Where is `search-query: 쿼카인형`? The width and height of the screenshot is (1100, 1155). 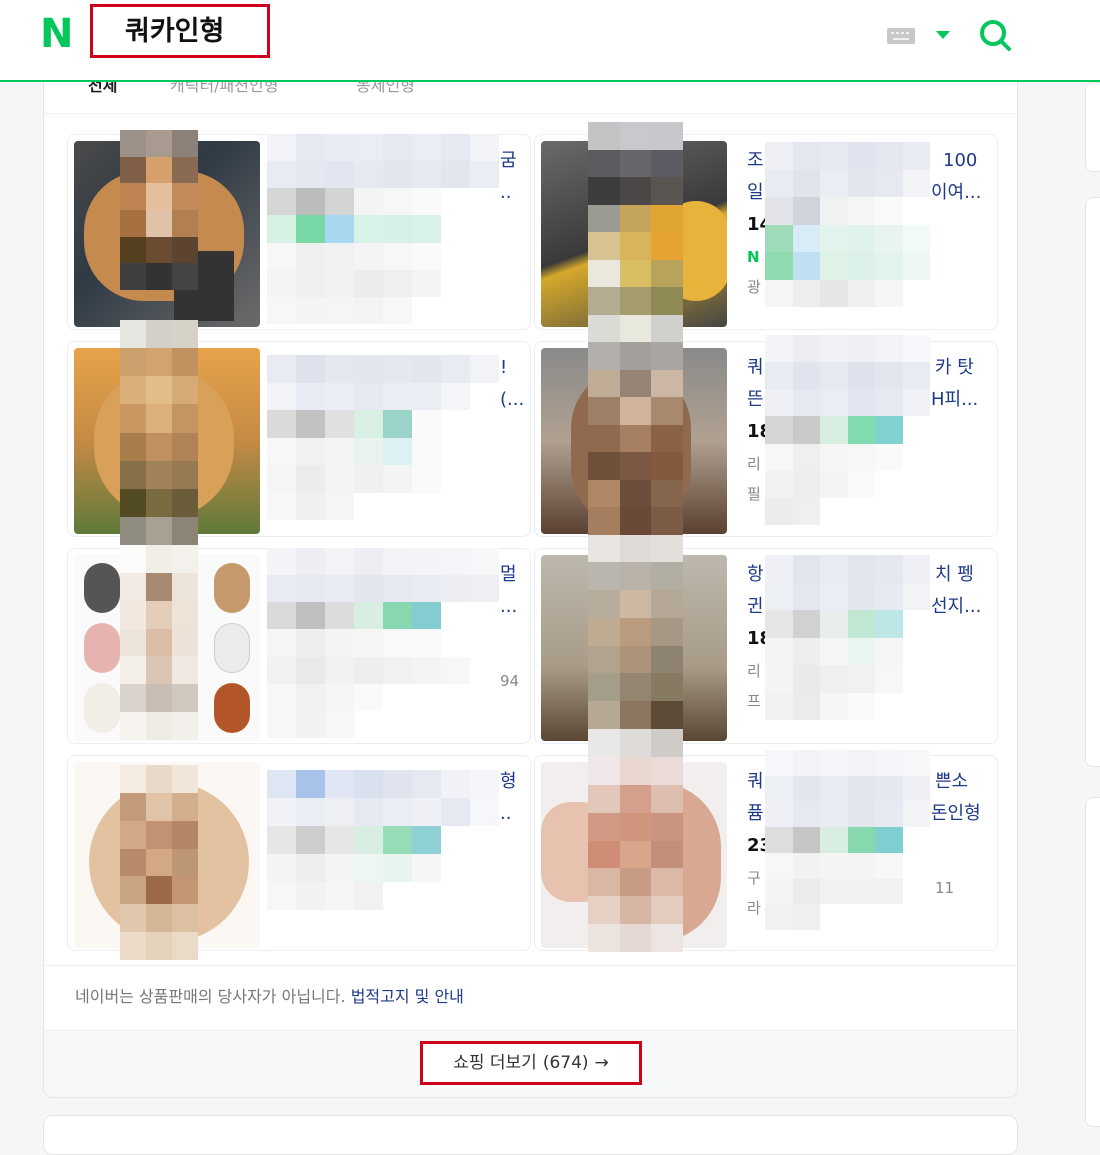 search-query: 쿼카인형 is located at coordinates (175, 31).